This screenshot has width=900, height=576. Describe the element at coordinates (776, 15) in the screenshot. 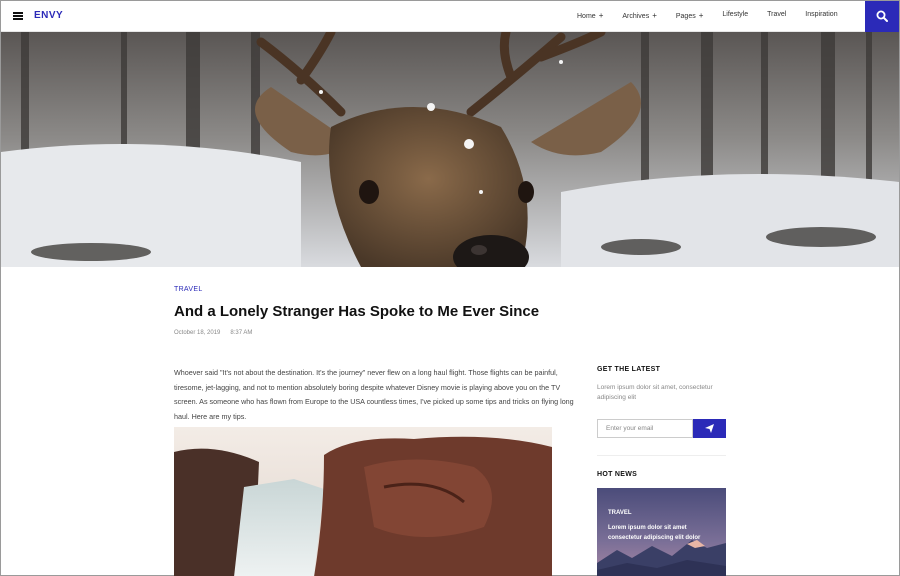

I see `nav-item-travel: Travel` at that location.